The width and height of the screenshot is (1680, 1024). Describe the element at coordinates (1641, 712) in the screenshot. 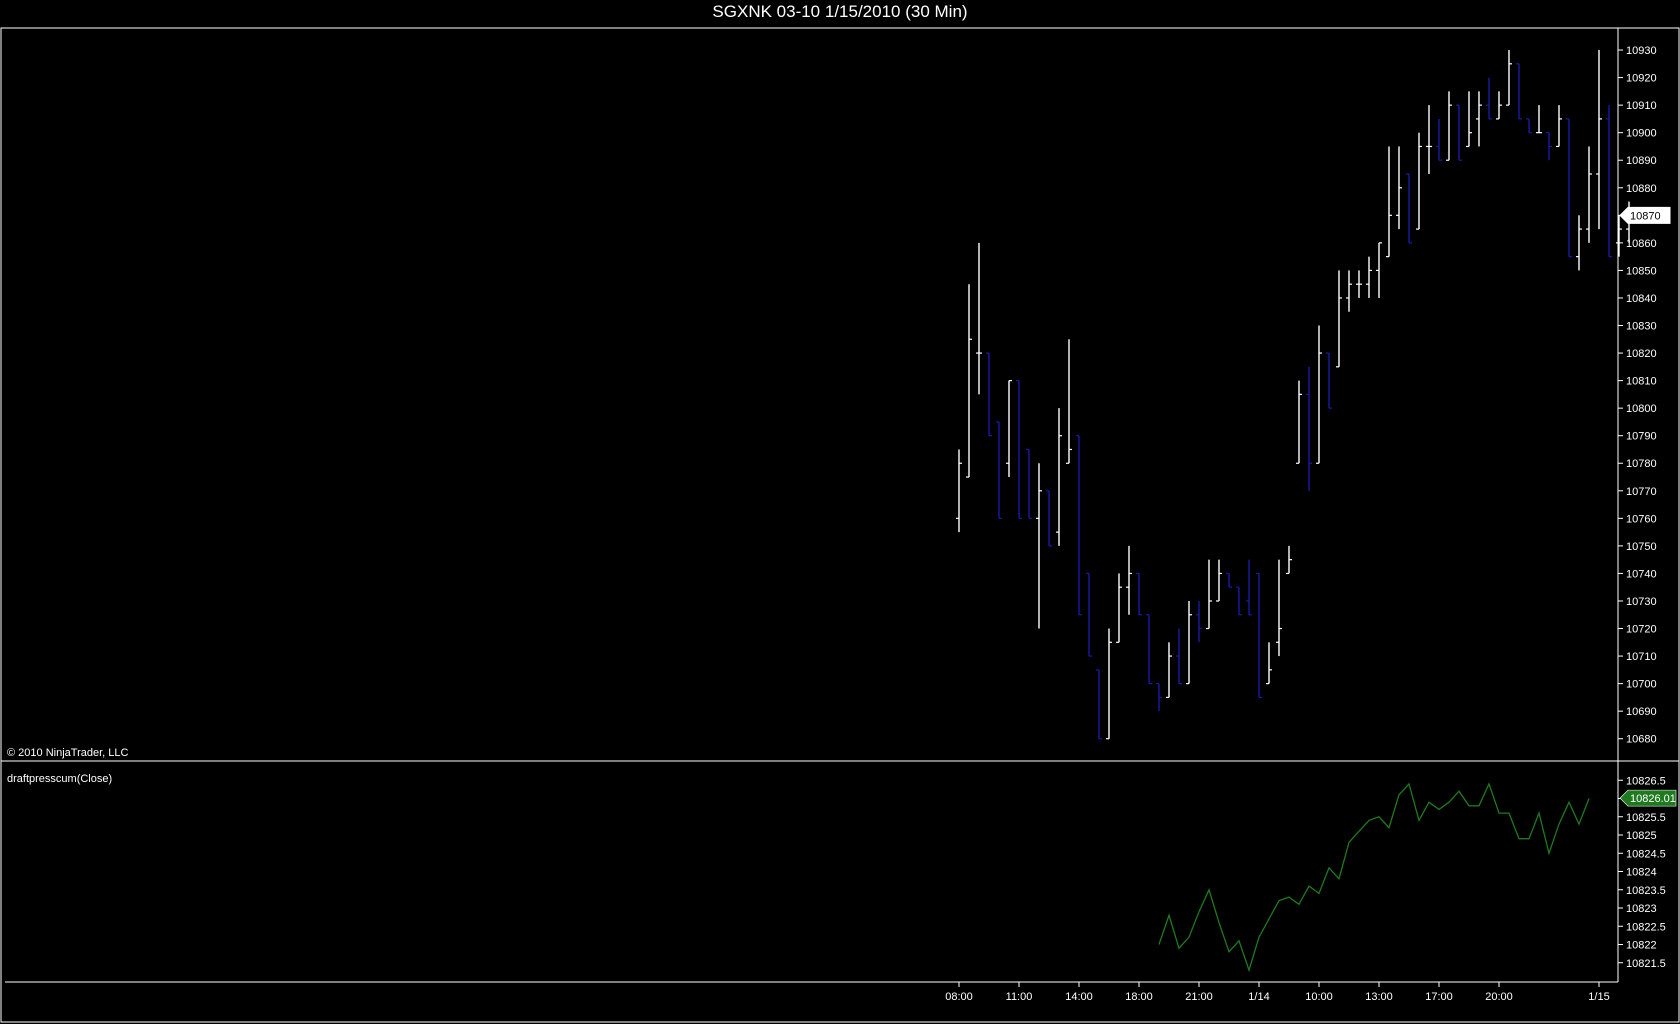

I see `price-tick-label: 10690` at that location.